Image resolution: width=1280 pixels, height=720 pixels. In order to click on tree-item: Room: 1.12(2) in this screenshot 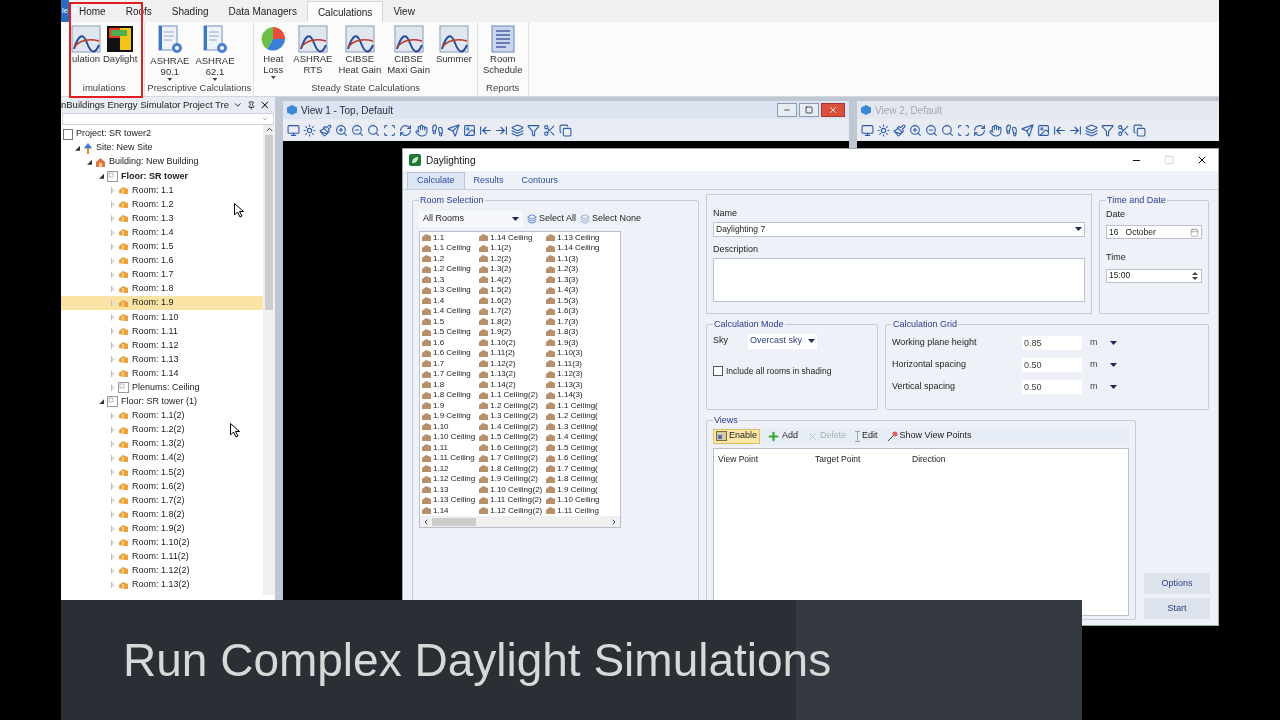, I will do `click(162, 570)`.